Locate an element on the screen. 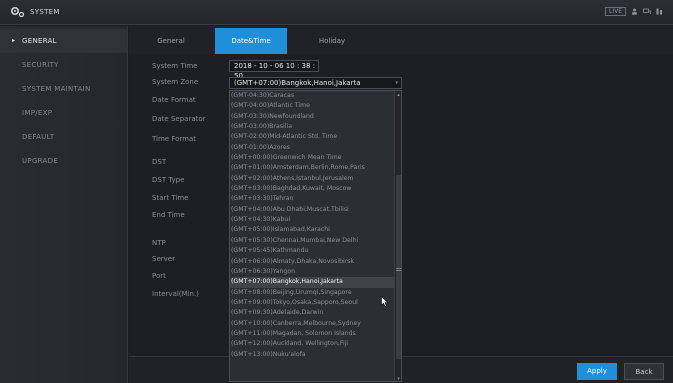  timezone-option: (GMT+07:00)Bangkok,Hanoi,Jakarta is located at coordinates (315, 282).